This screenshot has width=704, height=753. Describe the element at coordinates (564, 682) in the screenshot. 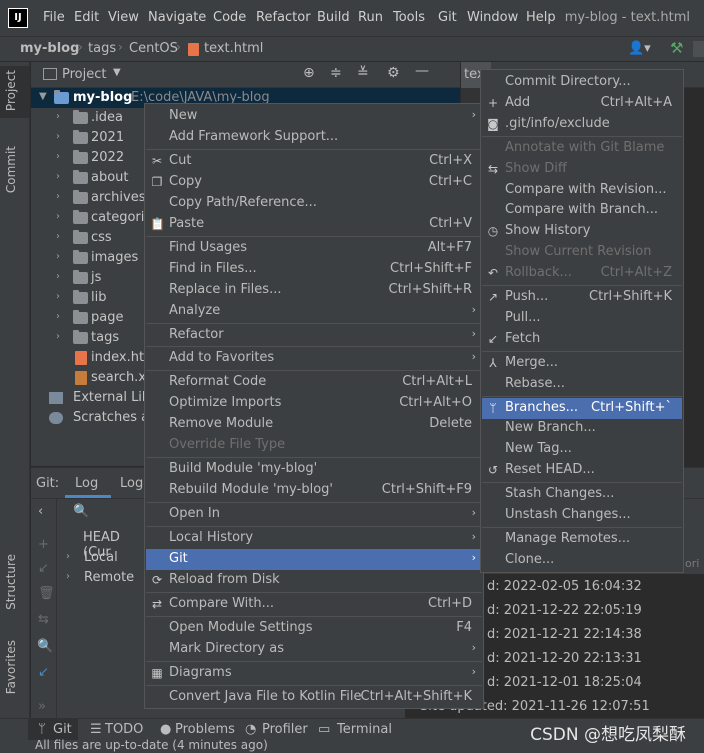

I see `log-entry: d: 2021-12-01 18:25:04` at that location.